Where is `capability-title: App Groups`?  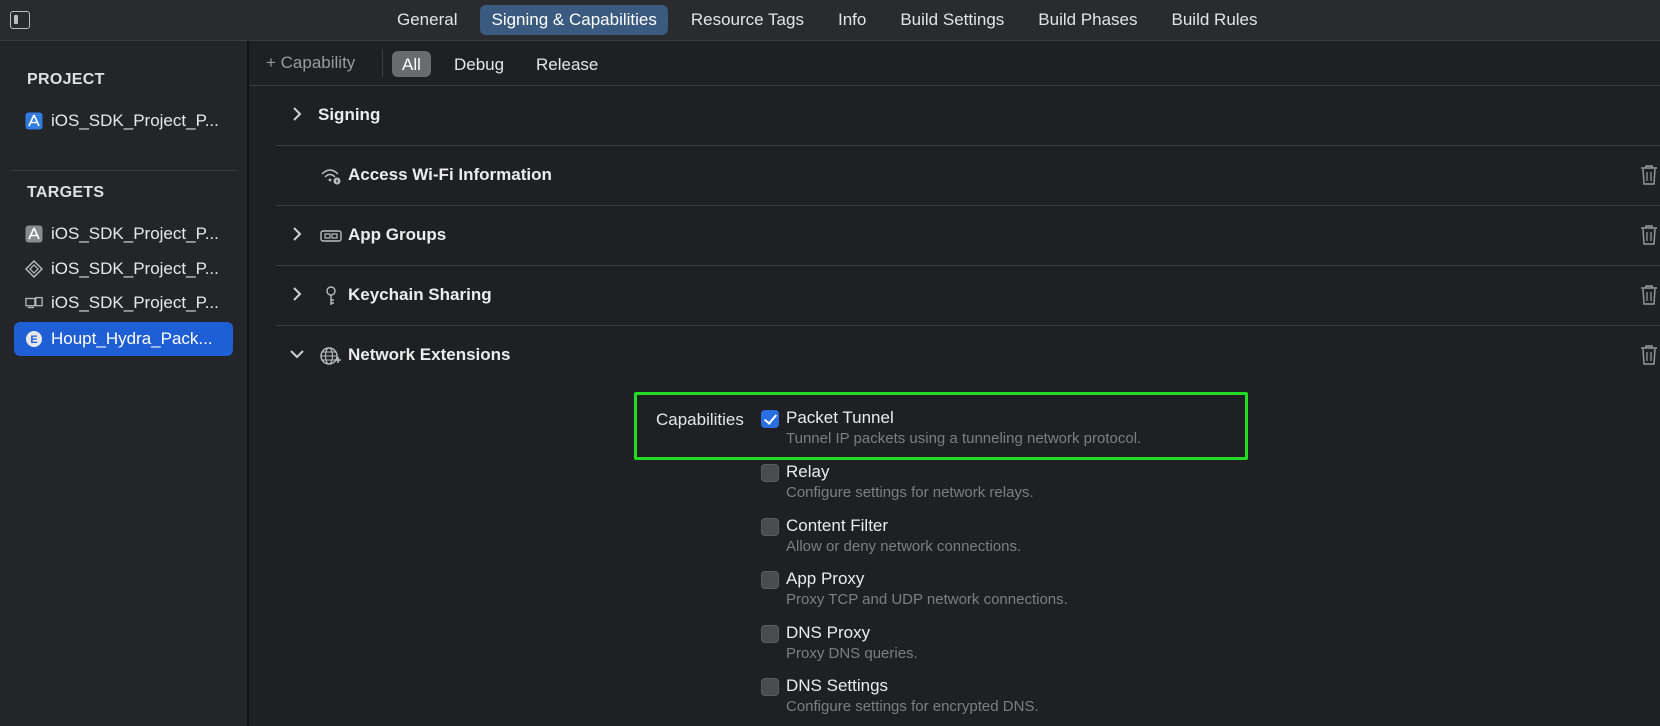
capability-title: App Groups is located at coordinates (397, 234).